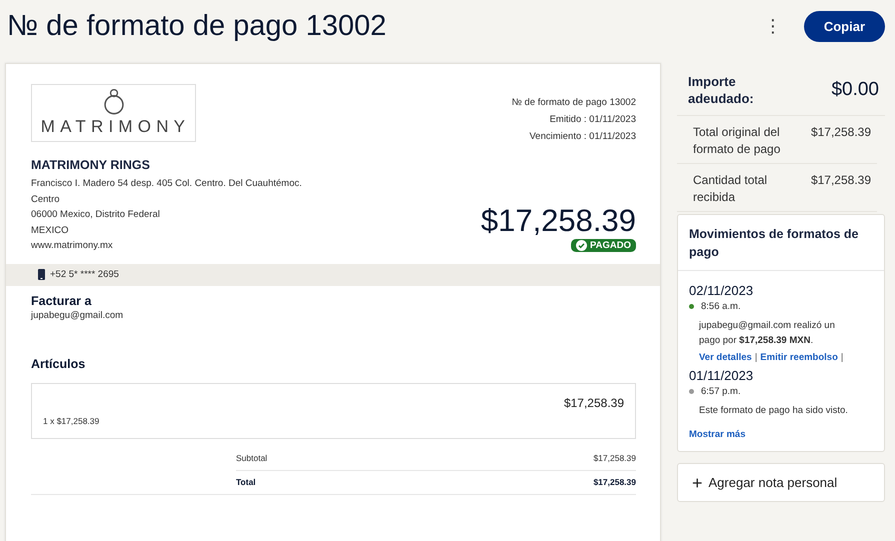  I want to click on invoice-meta: Vencimiento : 01/11/2023, so click(582, 137).